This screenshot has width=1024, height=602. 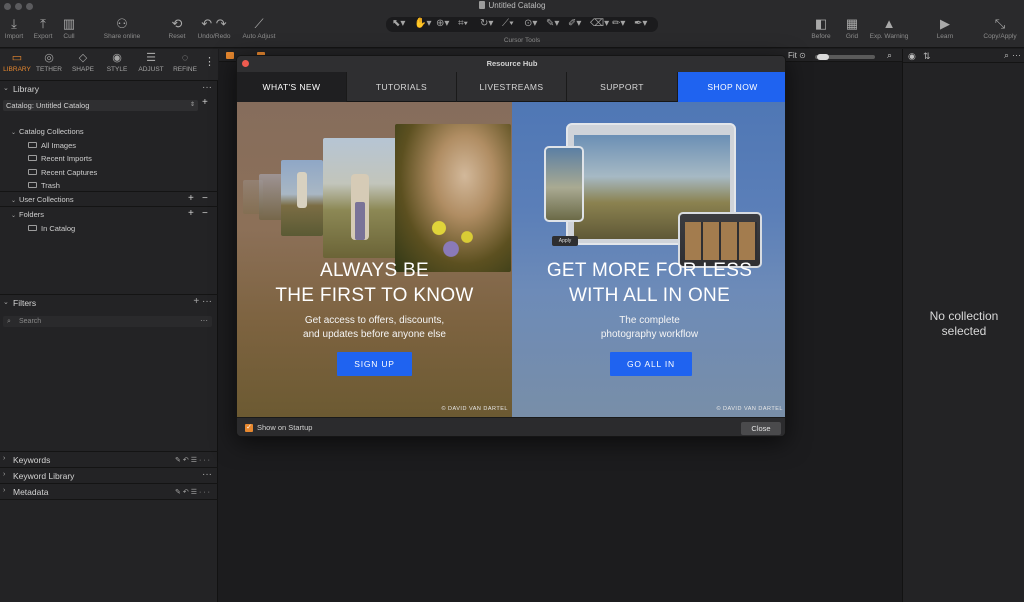 I want to click on tab-tutorials: TUTORIALS, so click(x=402, y=87).